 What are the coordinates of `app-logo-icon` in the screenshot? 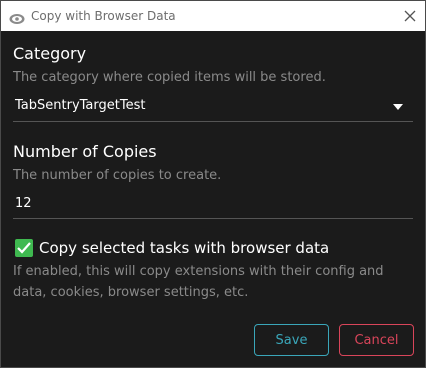 It's located at (17, 17).